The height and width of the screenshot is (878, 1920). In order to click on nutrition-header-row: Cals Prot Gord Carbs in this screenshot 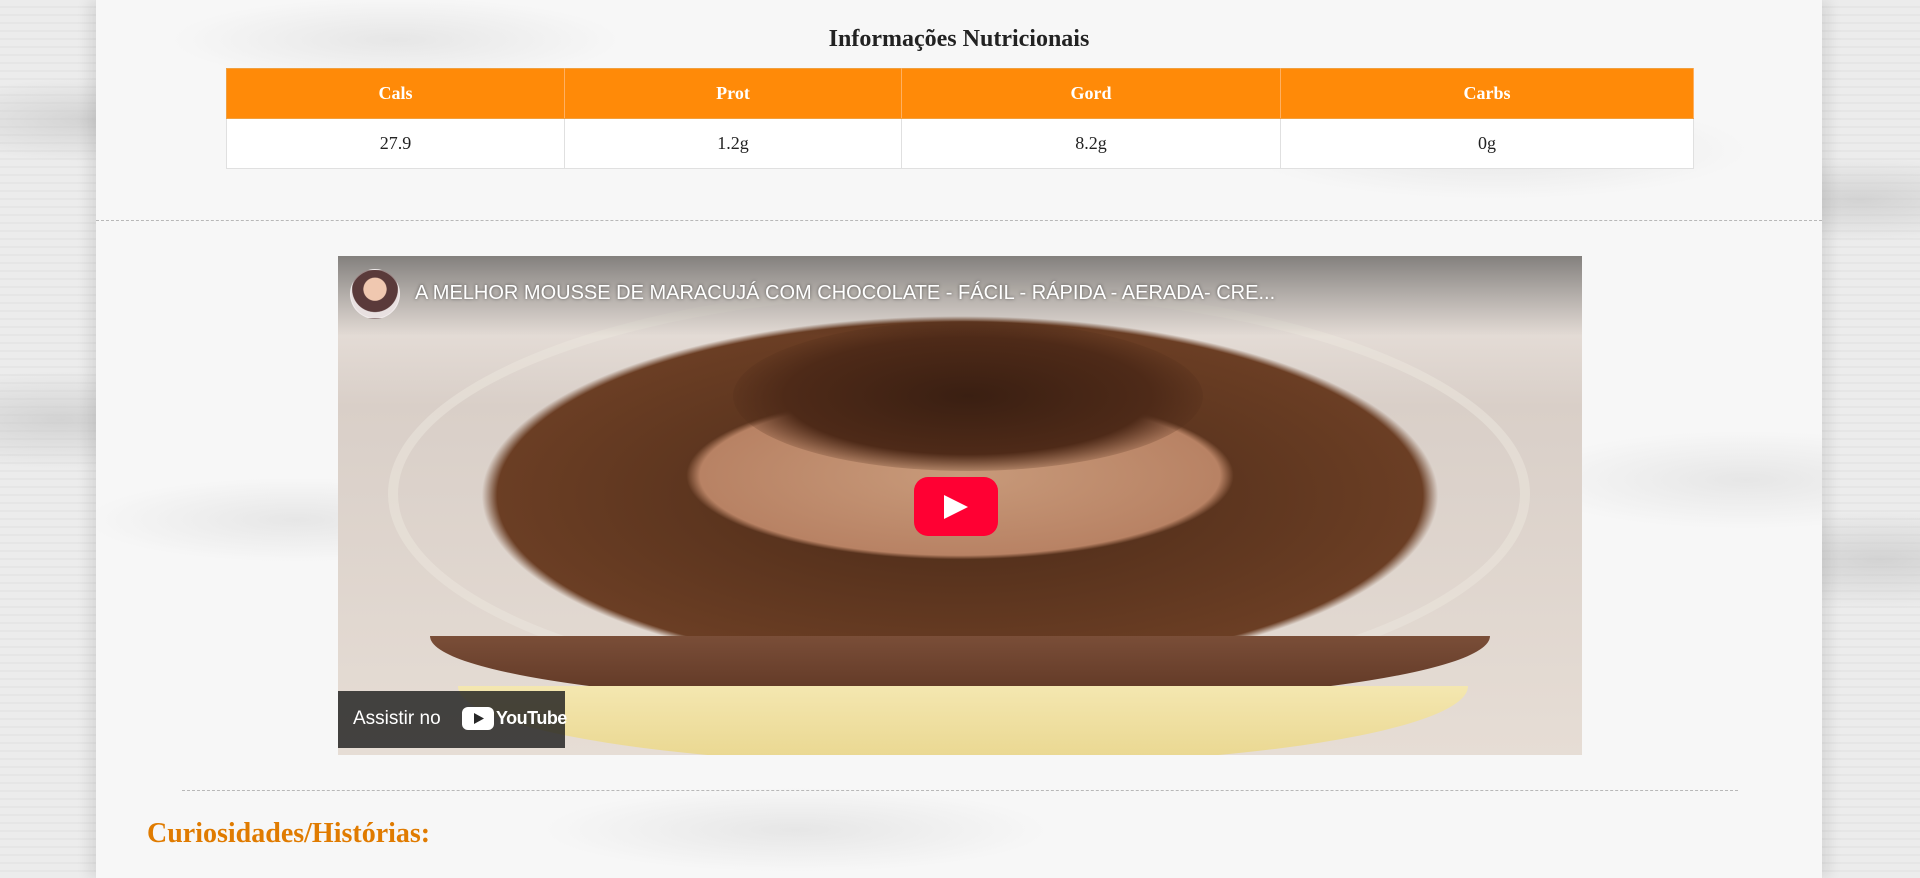, I will do `click(960, 93)`.